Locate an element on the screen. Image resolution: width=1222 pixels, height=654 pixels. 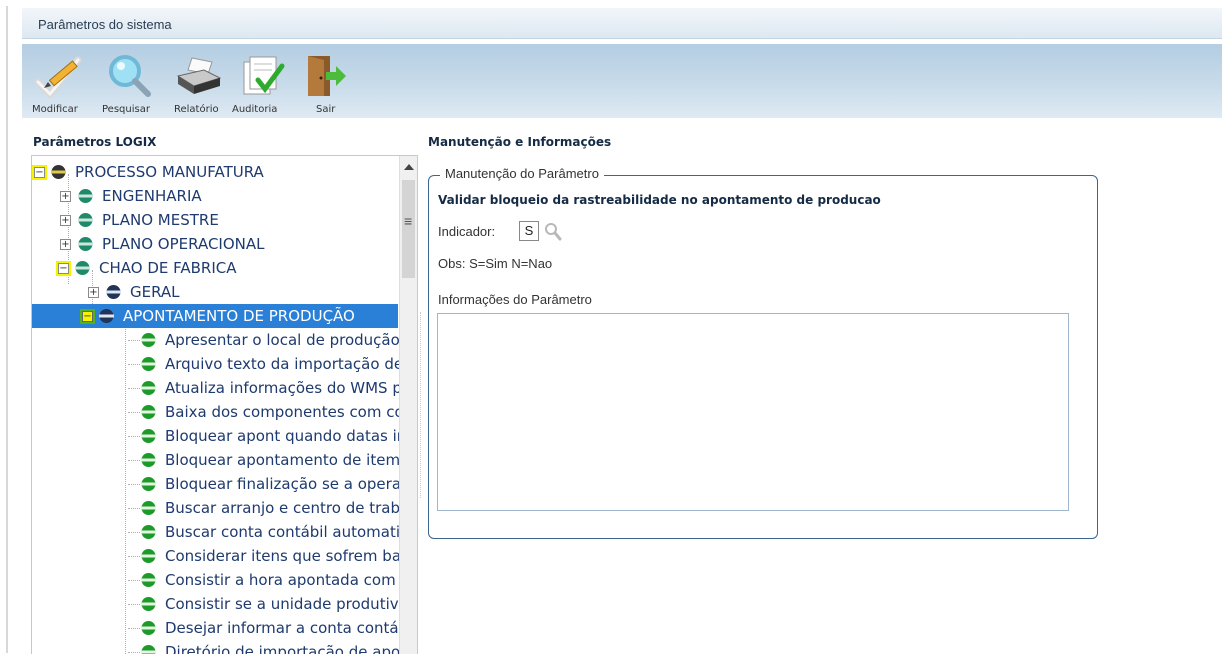
tree-leaf-parameter: Desejar informar a conta contáb is located at coordinates (268, 628).